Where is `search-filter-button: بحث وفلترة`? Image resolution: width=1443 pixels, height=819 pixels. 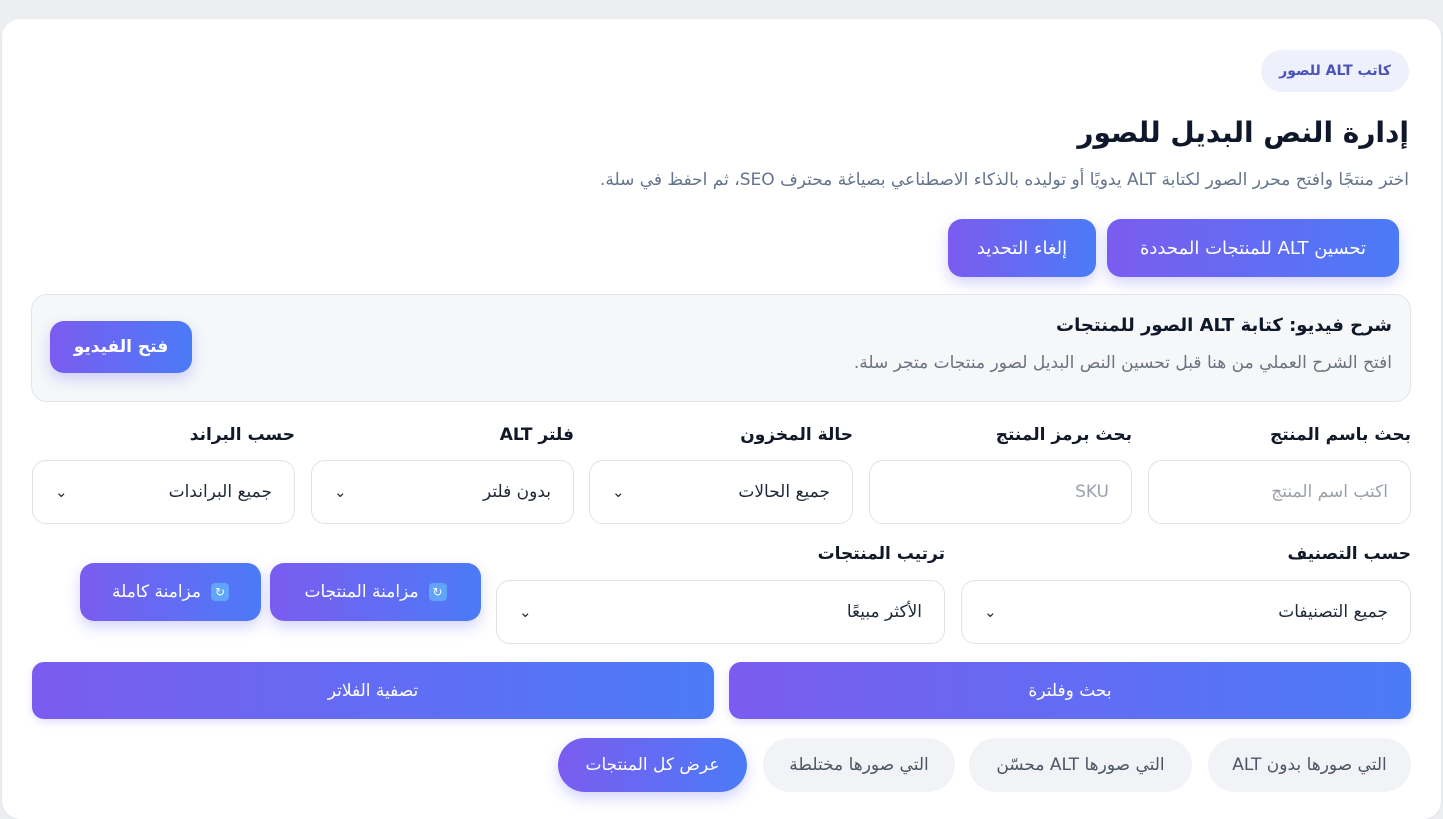
search-filter-button: بحث وفلترة is located at coordinates (1070, 690).